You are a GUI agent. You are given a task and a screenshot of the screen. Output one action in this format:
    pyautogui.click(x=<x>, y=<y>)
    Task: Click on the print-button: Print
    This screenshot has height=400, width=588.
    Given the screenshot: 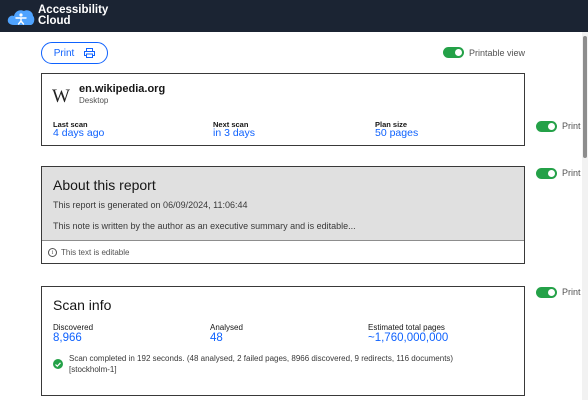 What is the action you would take?
    pyautogui.click(x=74, y=53)
    